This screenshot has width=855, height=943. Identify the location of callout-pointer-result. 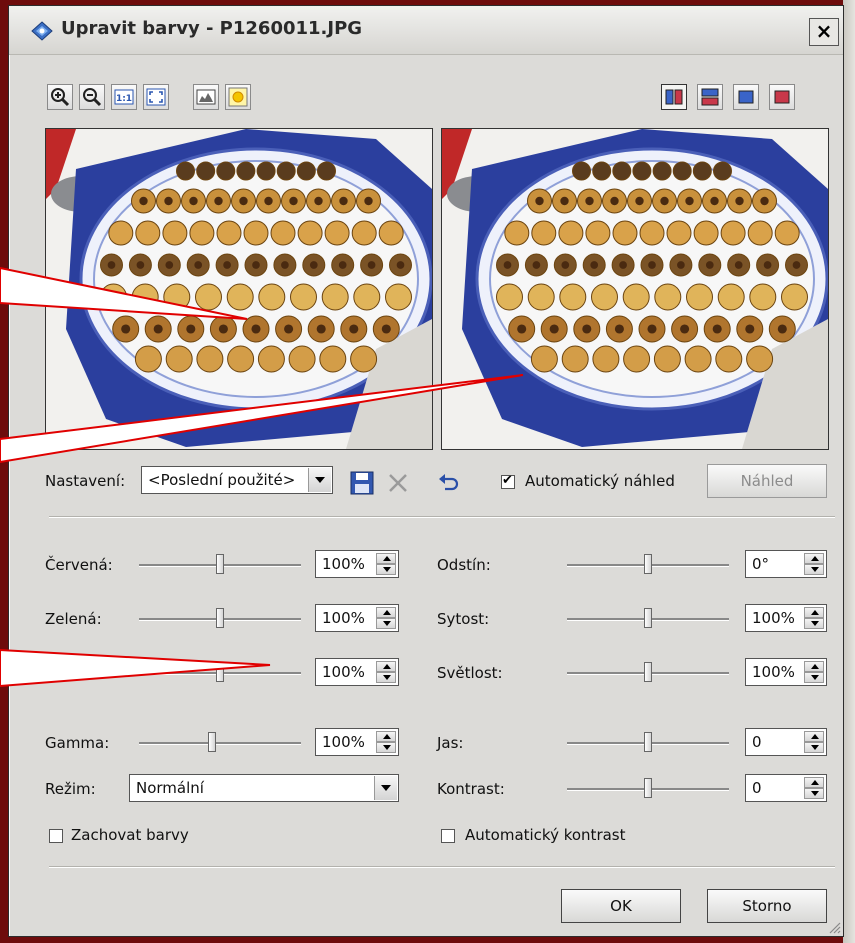
(262, 419).